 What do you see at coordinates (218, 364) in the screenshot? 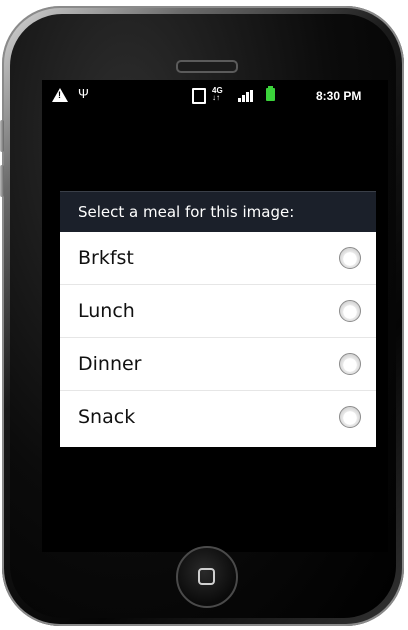
I see `option-dinner: Dinner` at bounding box center [218, 364].